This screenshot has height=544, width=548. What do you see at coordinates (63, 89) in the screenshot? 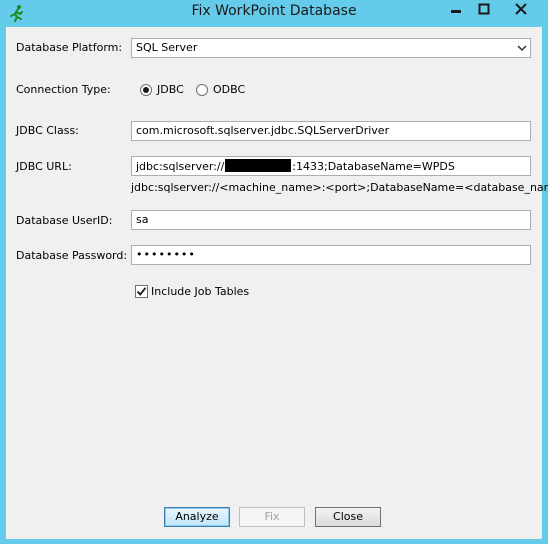
I see `connection-type-label: Connection Type:` at bounding box center [63, 89].